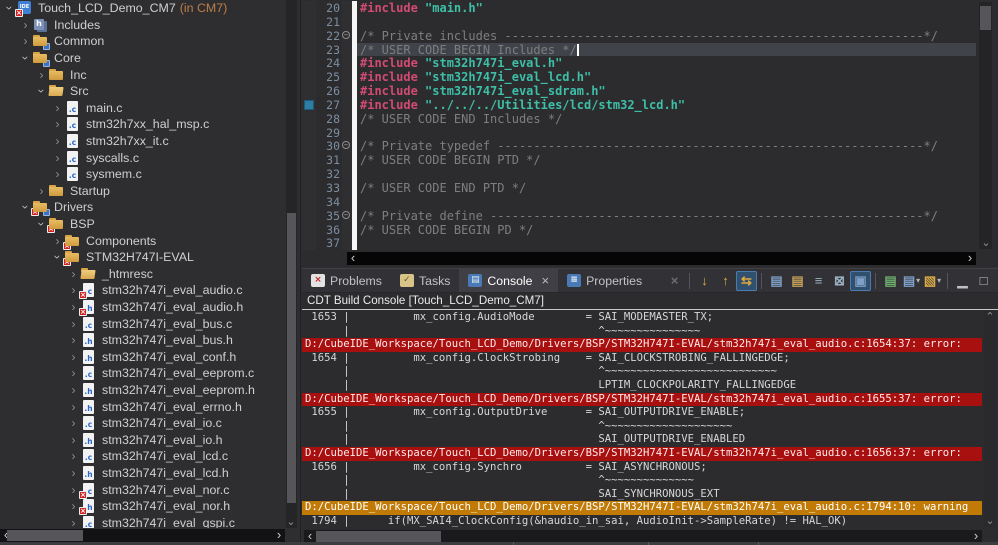  Describe the element at coordinates (860, 280) in the screenshot. I see `pin-console-toggle: ▣` at that location.